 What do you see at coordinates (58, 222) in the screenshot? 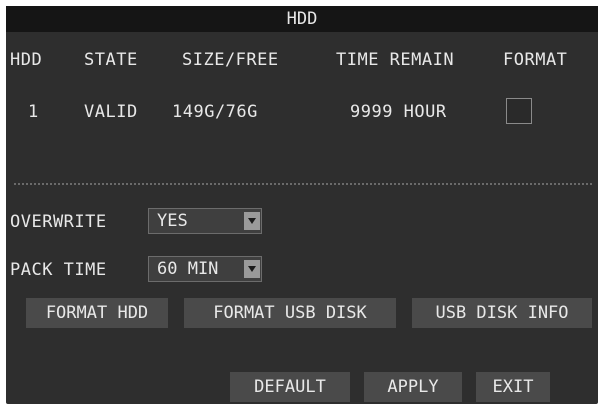
I see `overwrite-label: OVERWRITE` at bounding box center [58, 222].